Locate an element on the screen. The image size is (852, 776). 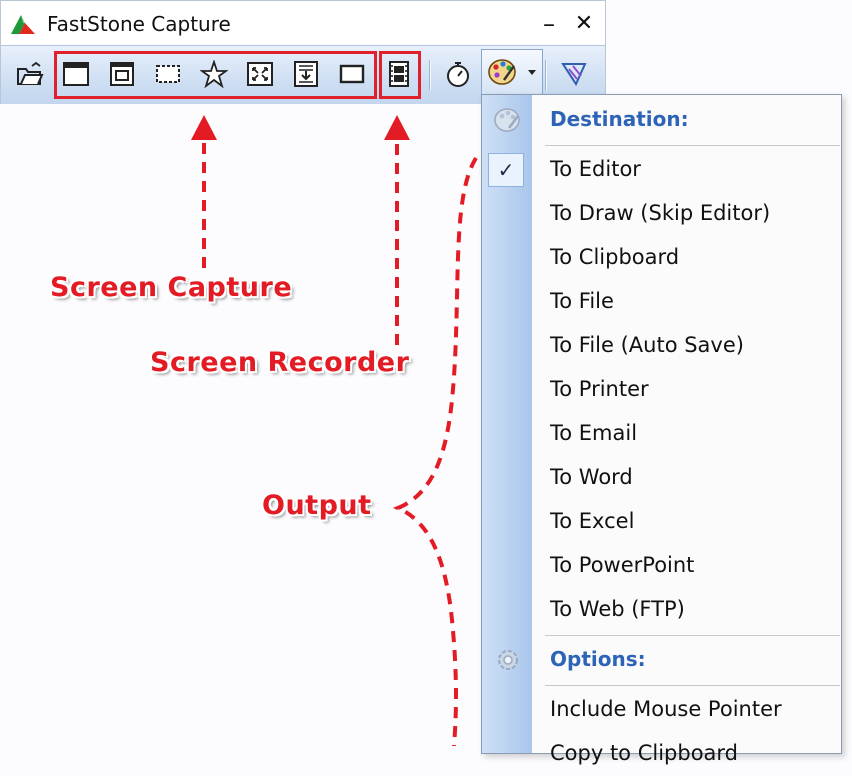
options-header-row: Options: is located at coordinates (661, 660).